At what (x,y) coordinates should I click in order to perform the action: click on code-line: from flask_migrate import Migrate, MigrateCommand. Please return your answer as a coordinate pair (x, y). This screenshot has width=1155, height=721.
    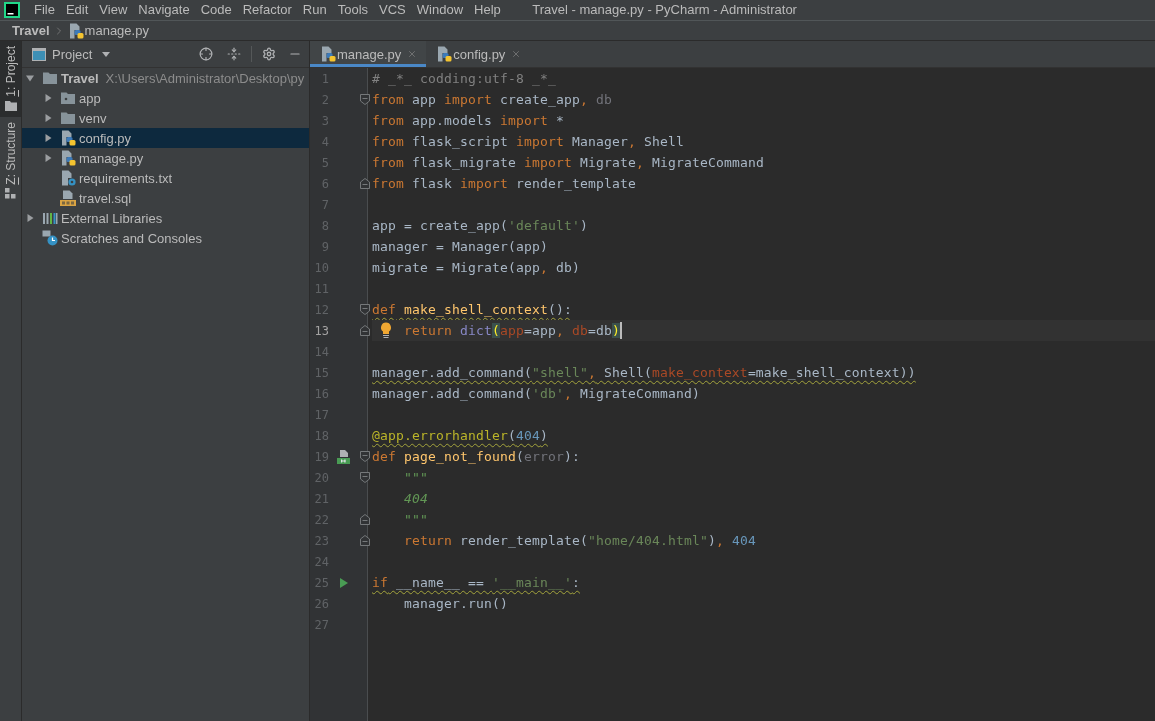
    Looking at the image, I should click on (568, 163).